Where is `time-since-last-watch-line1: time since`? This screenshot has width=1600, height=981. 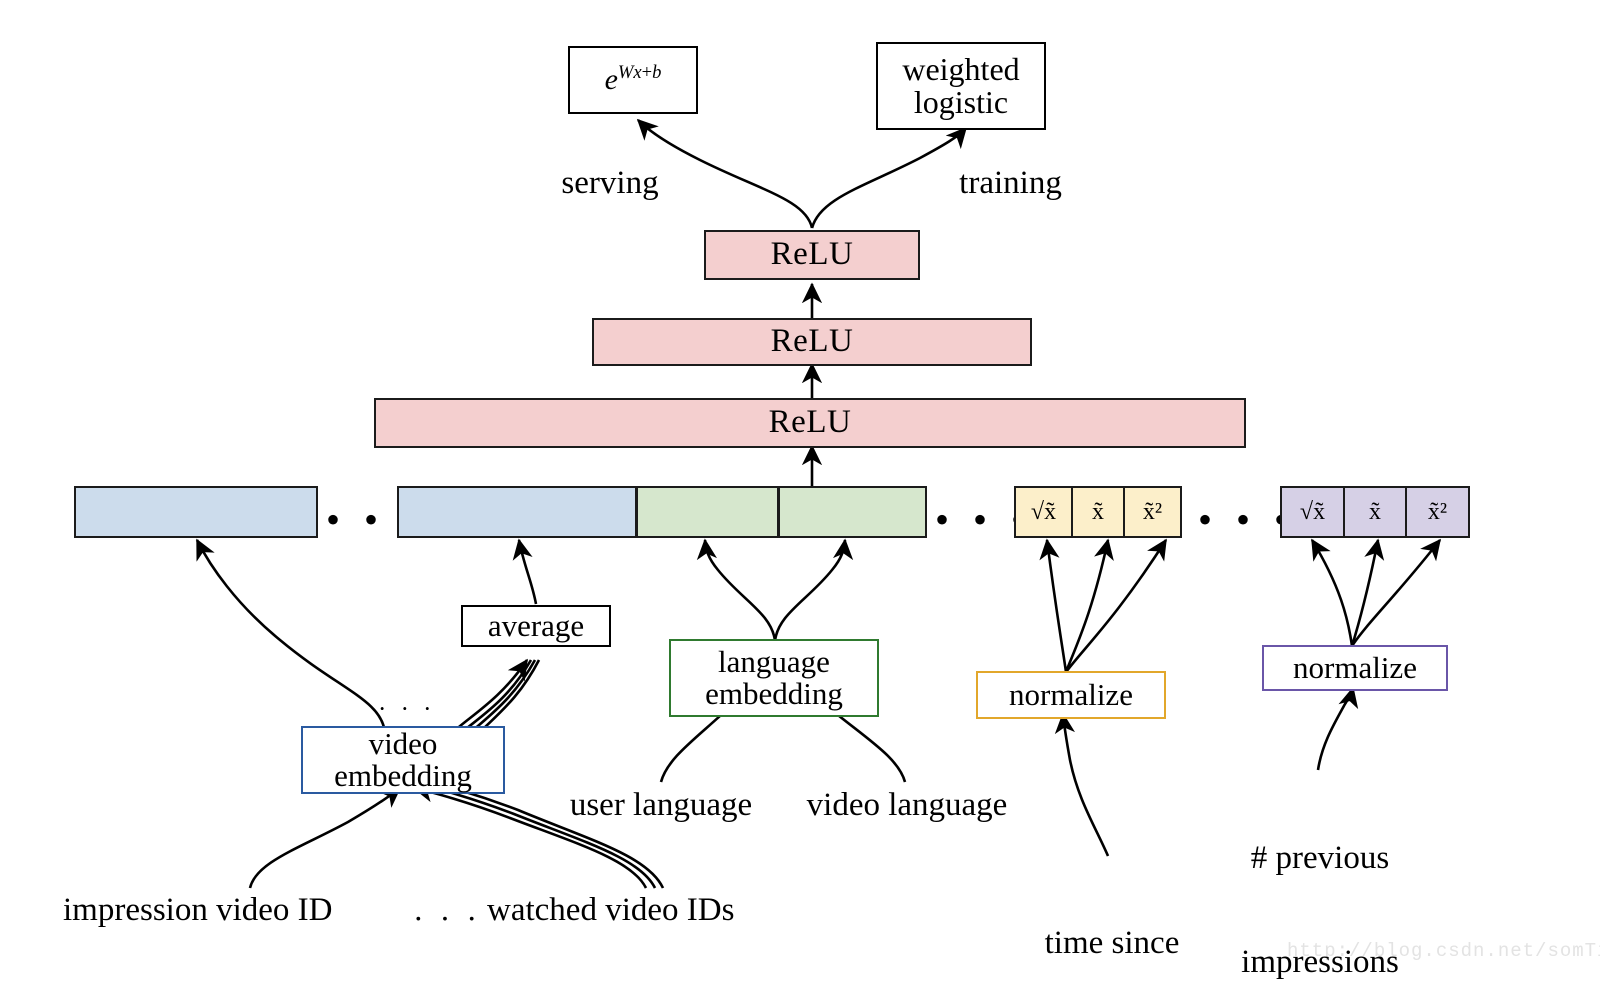 time-since-last-watch-line1: time since is located at coordinates (1112, 943).